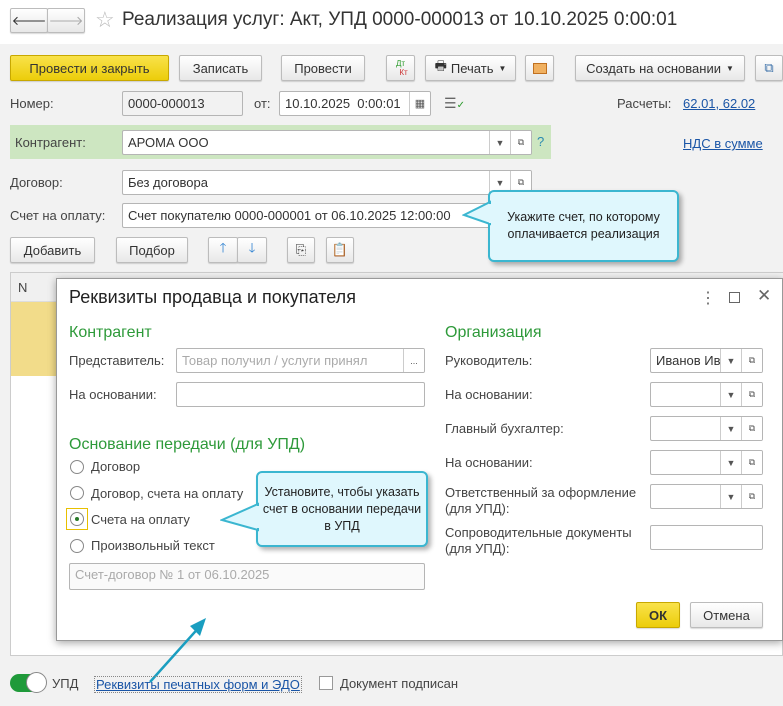 The image size is (783, 706). Describe the element at coordinates (399, 683) in the screenshot. I see `signed-label: Документ подписан` at that location.